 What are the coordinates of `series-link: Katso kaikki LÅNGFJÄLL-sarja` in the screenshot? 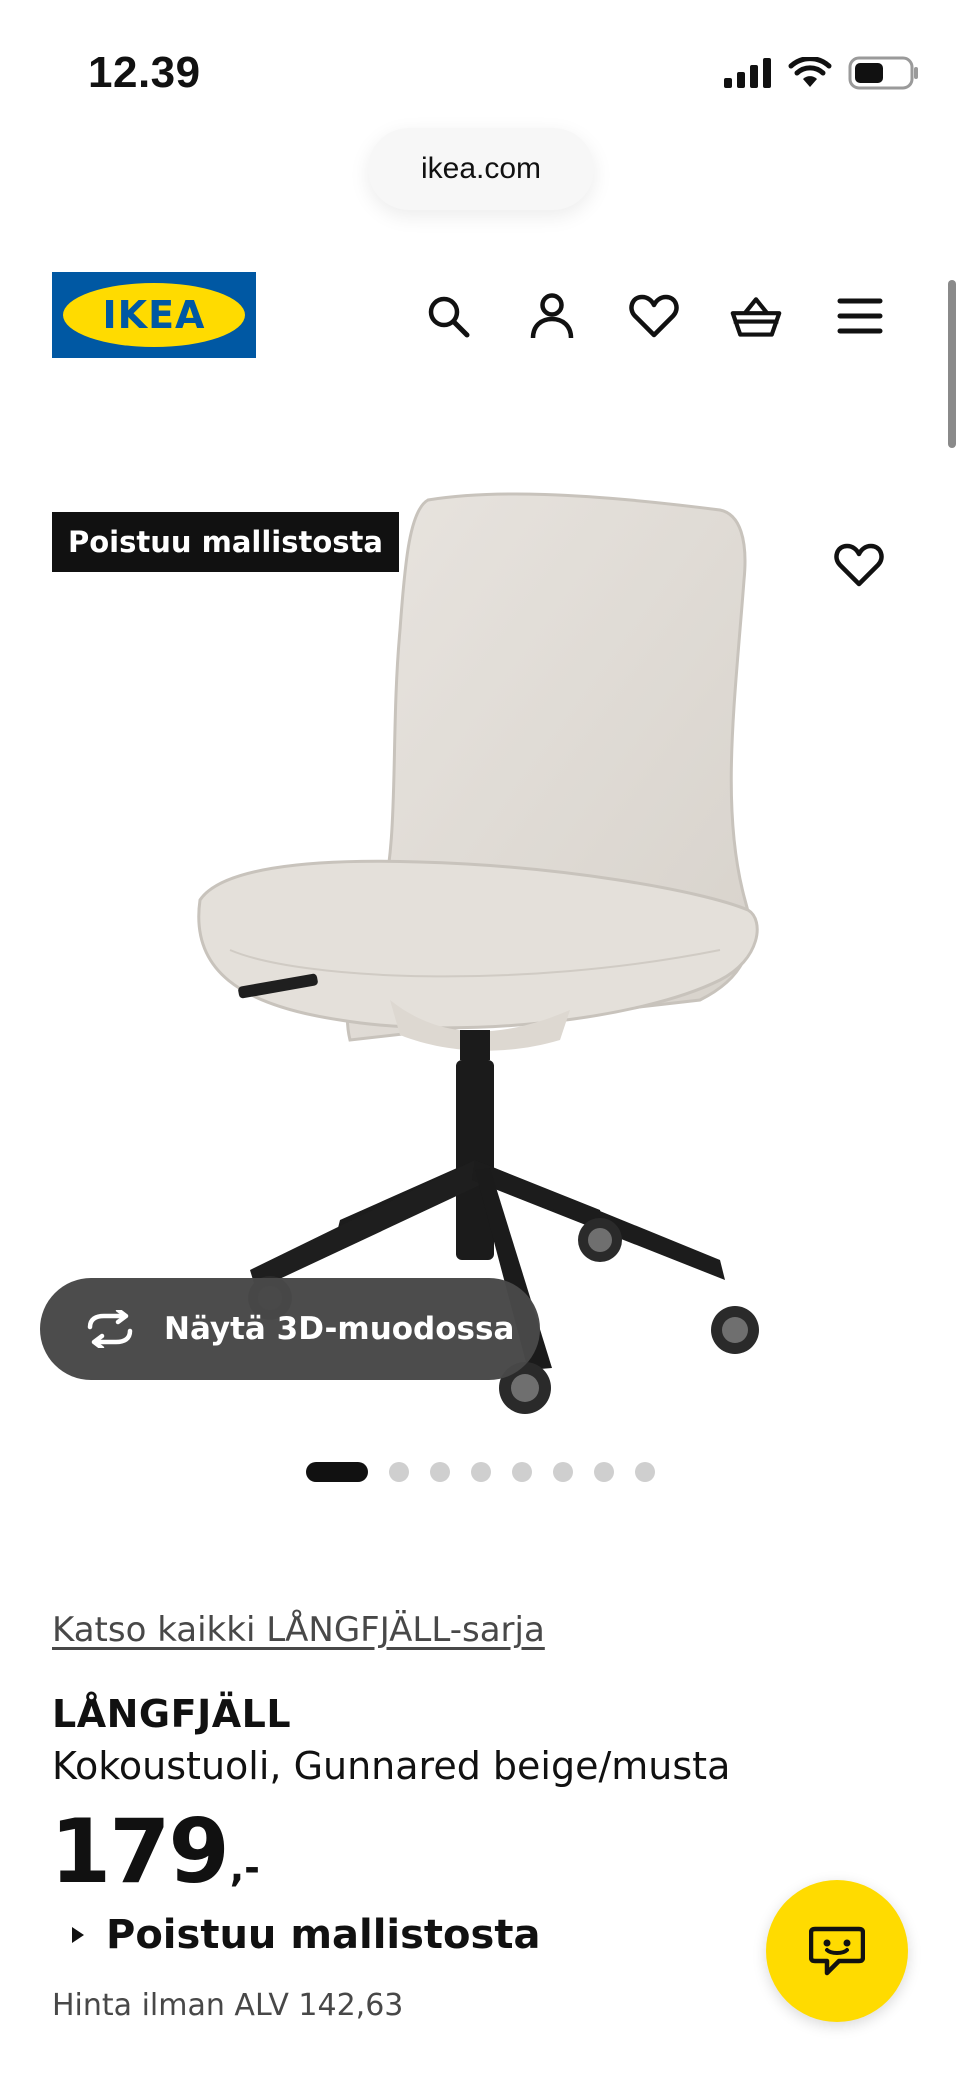 It's located at (298, 1630).